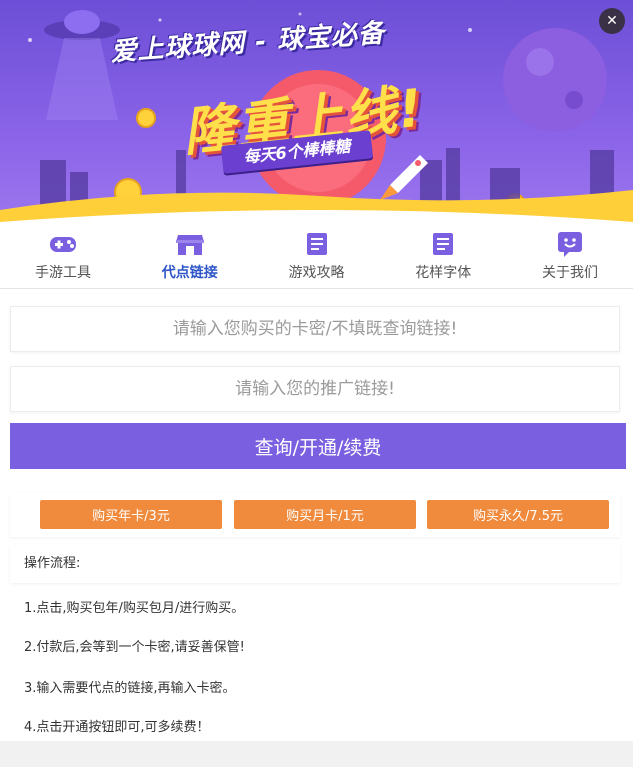  I want to click on nav-label: 关于我们, so click(570, 273).